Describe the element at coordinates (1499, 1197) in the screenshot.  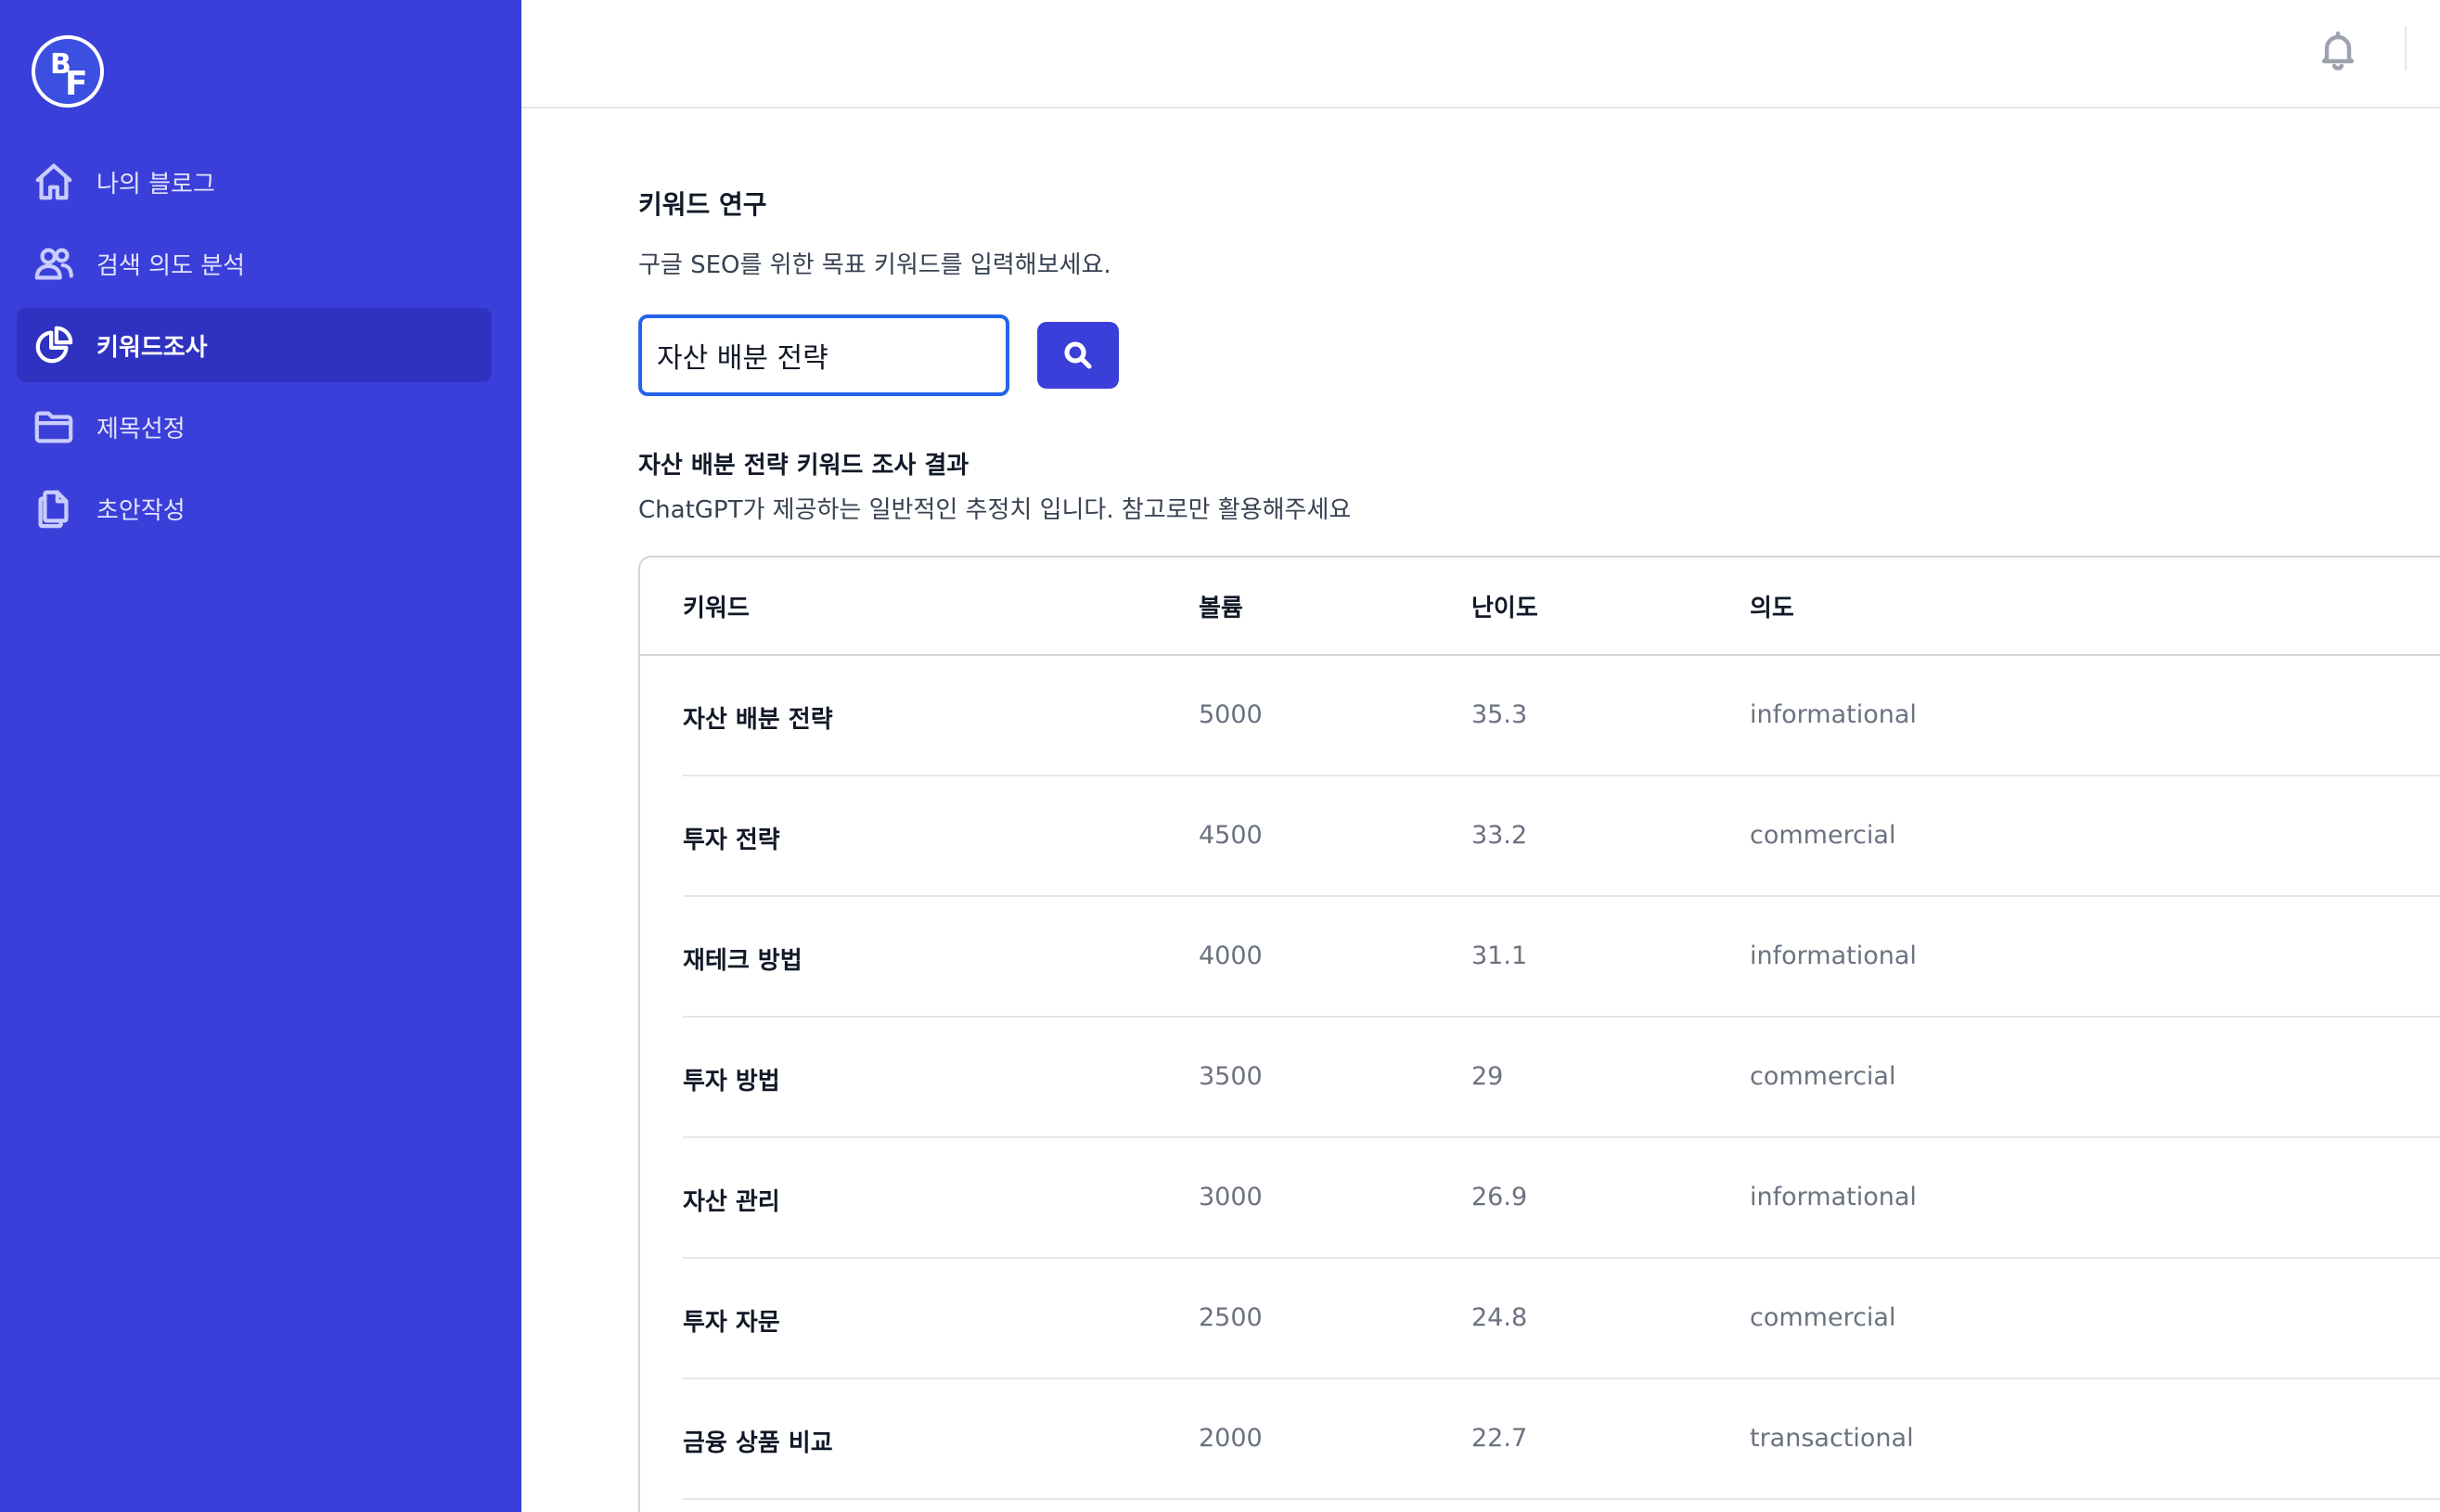
I see `difficulty-cell: 26.9` at that location.